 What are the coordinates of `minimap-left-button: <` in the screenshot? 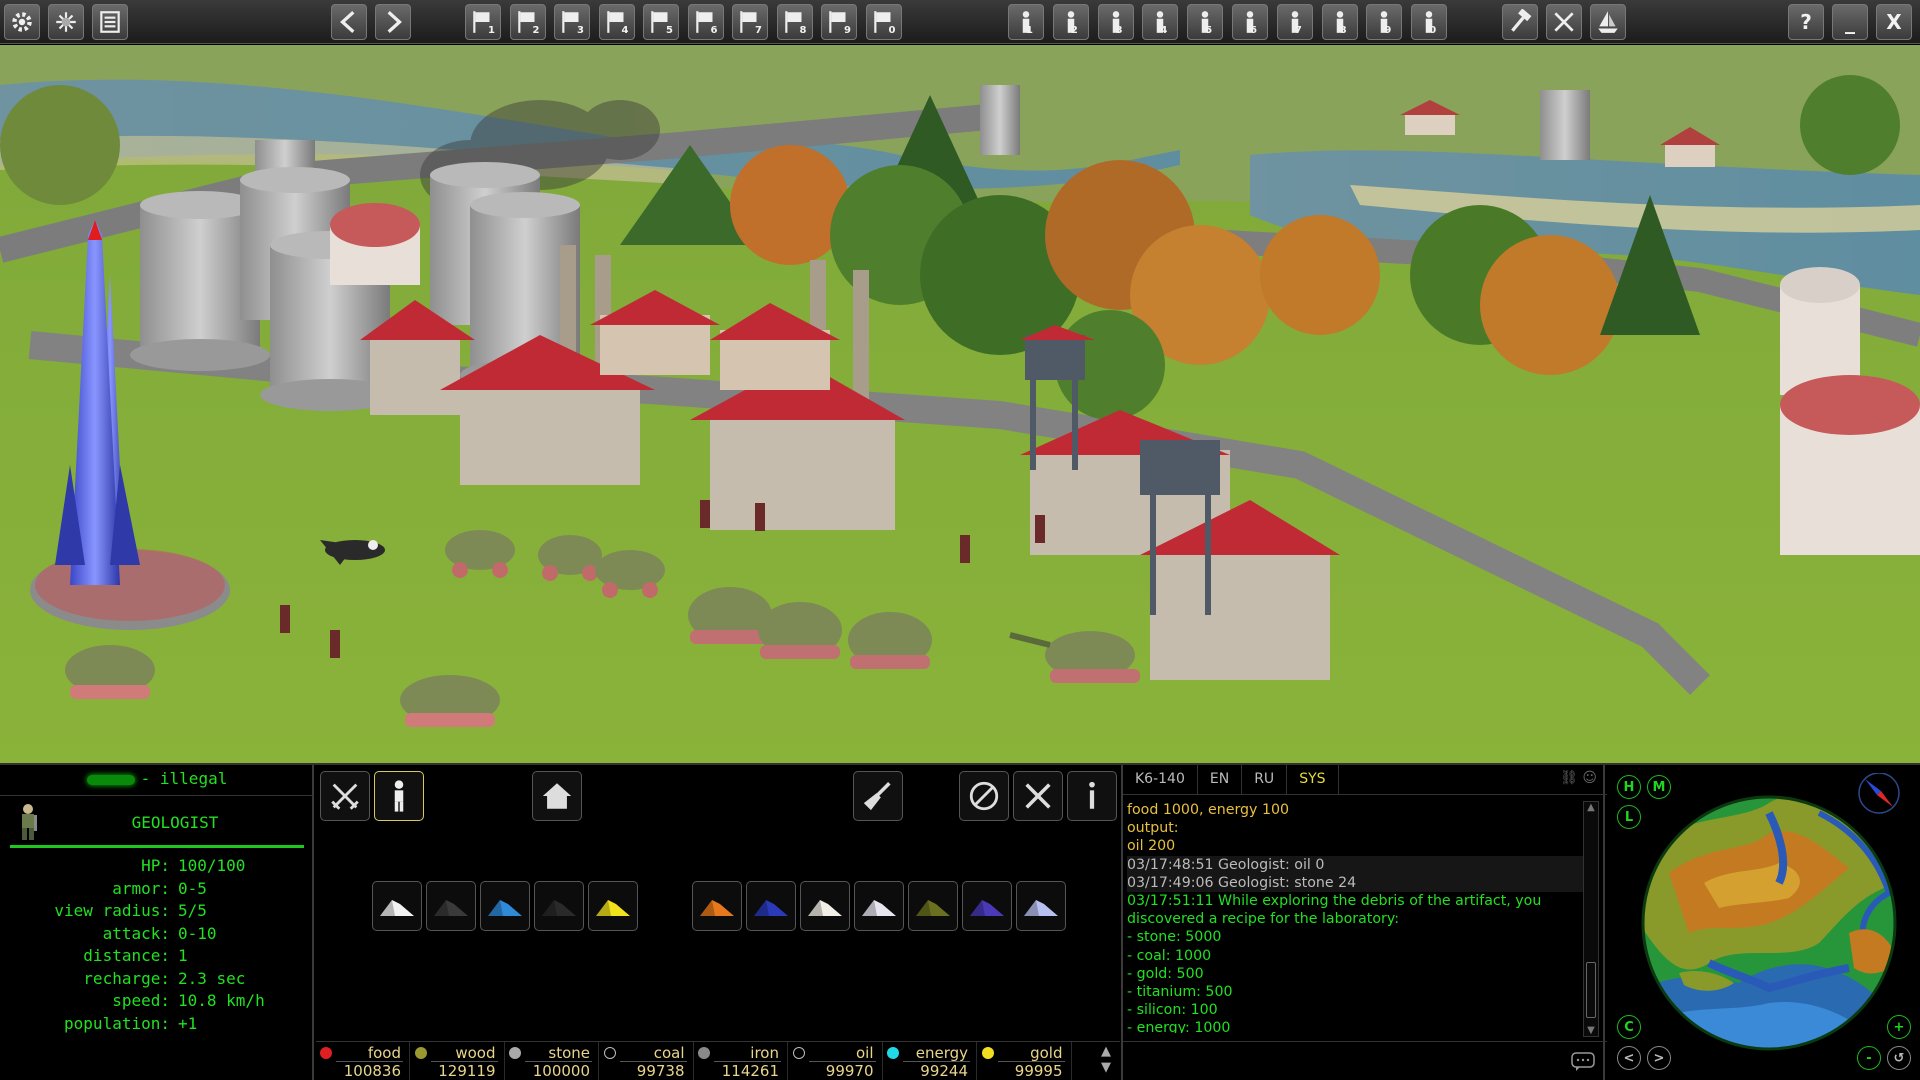 It's located at (1629, 1058).